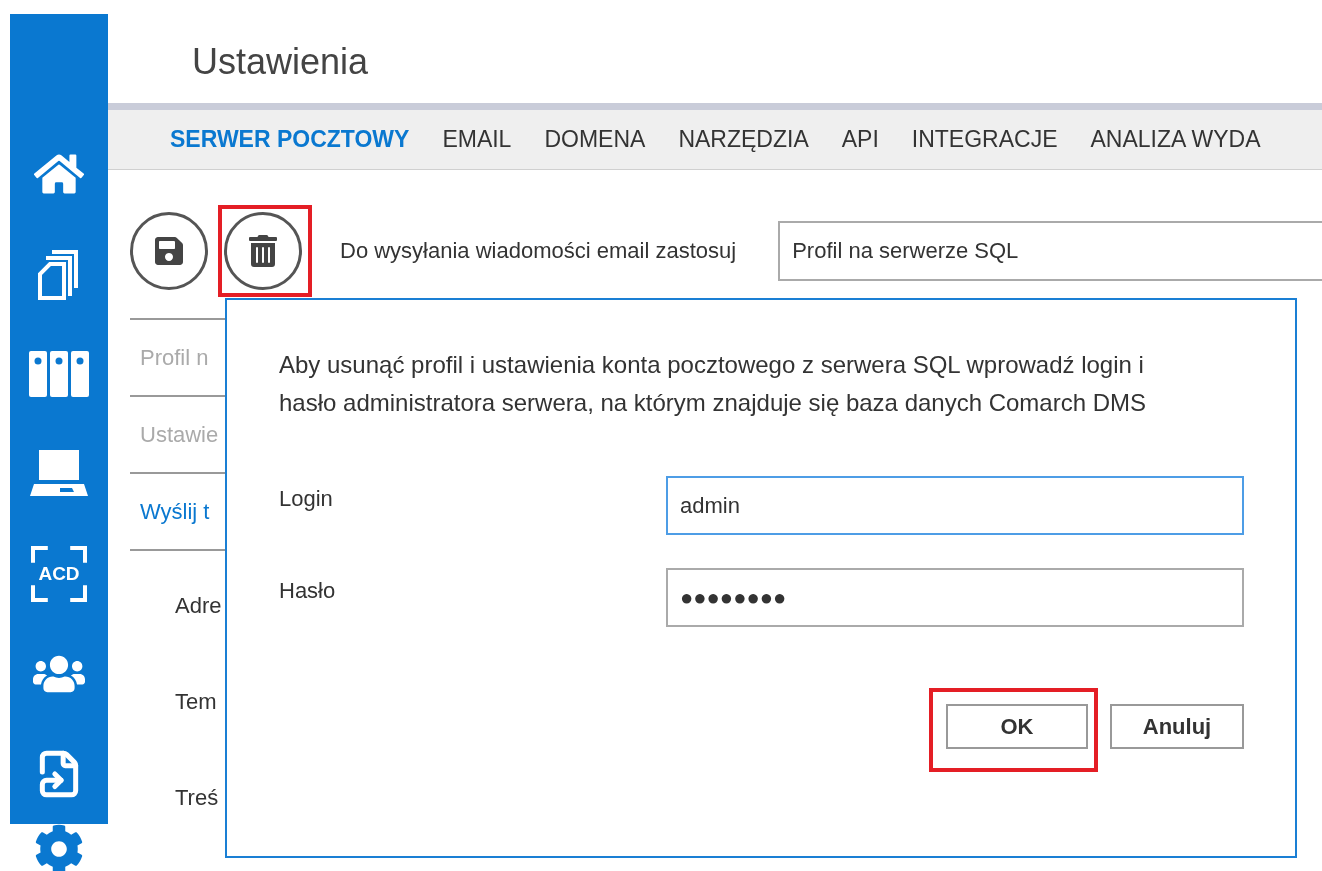 This screenshot has width=1322, height=871. Describe the element at coordinates (477, 139) in the screenshot. I see `tab: EMAIL` at that location.